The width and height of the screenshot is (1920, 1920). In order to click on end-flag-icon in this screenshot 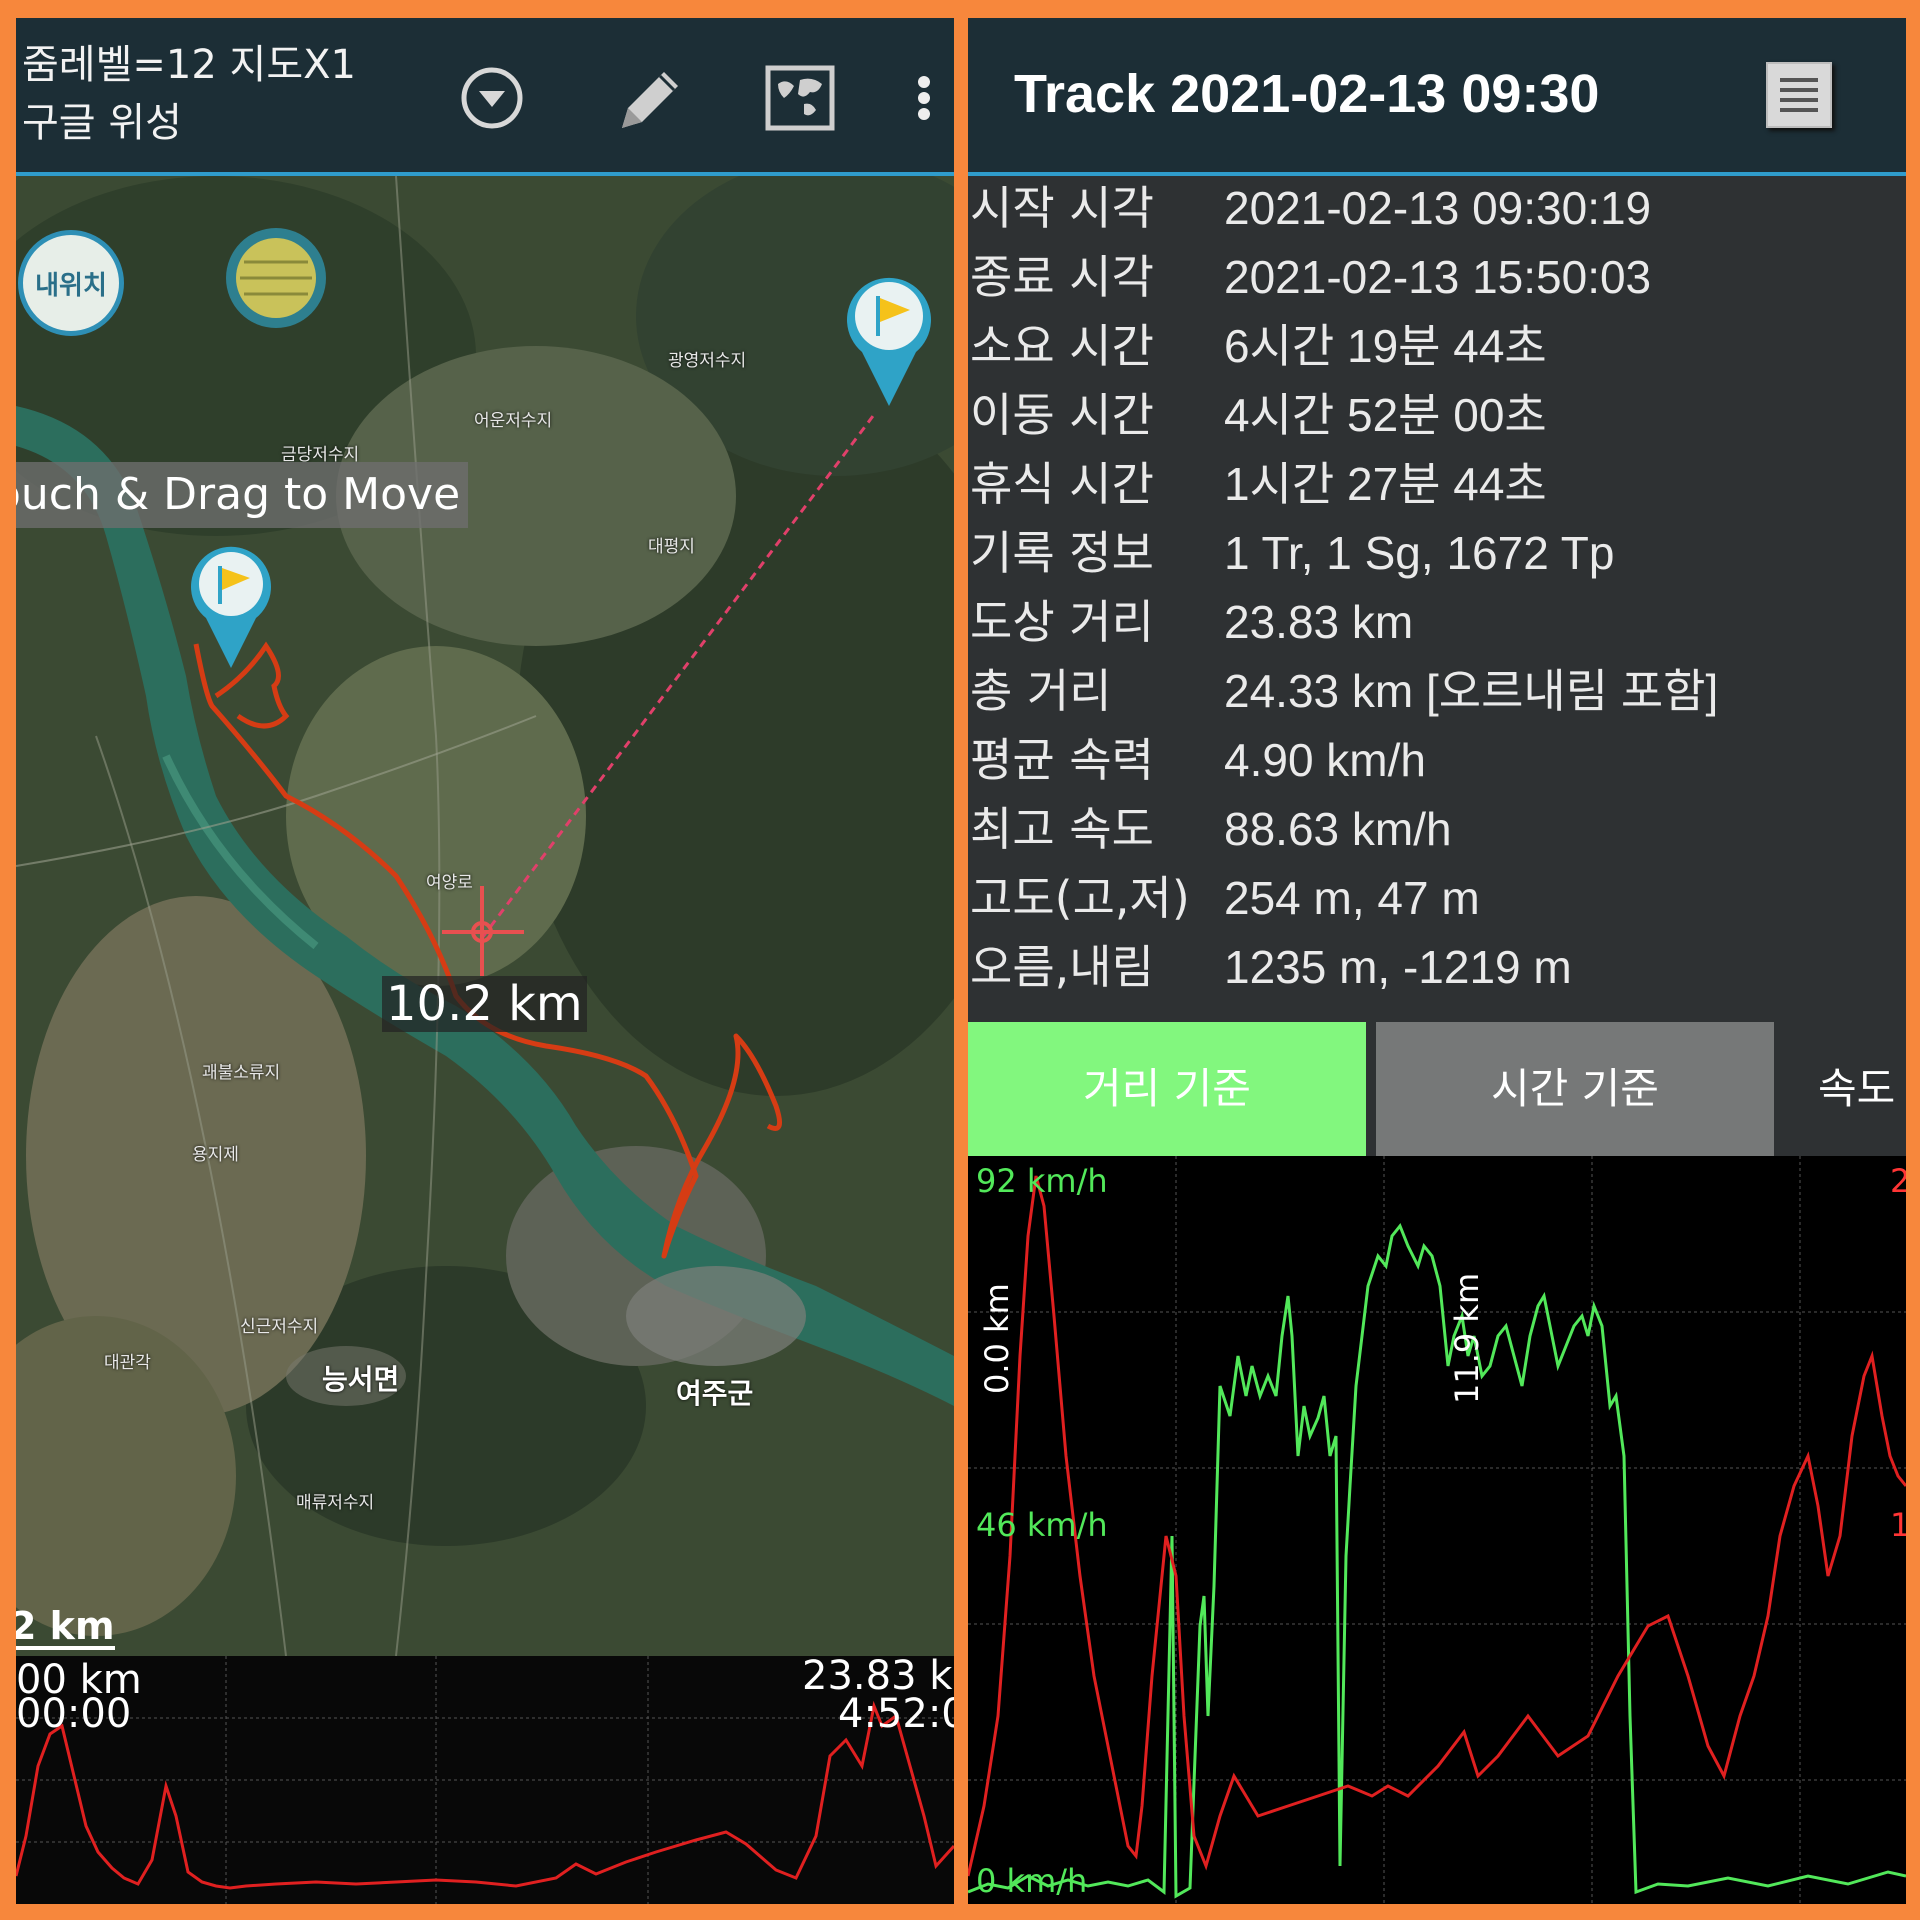, I will do `click(889, 335)`.